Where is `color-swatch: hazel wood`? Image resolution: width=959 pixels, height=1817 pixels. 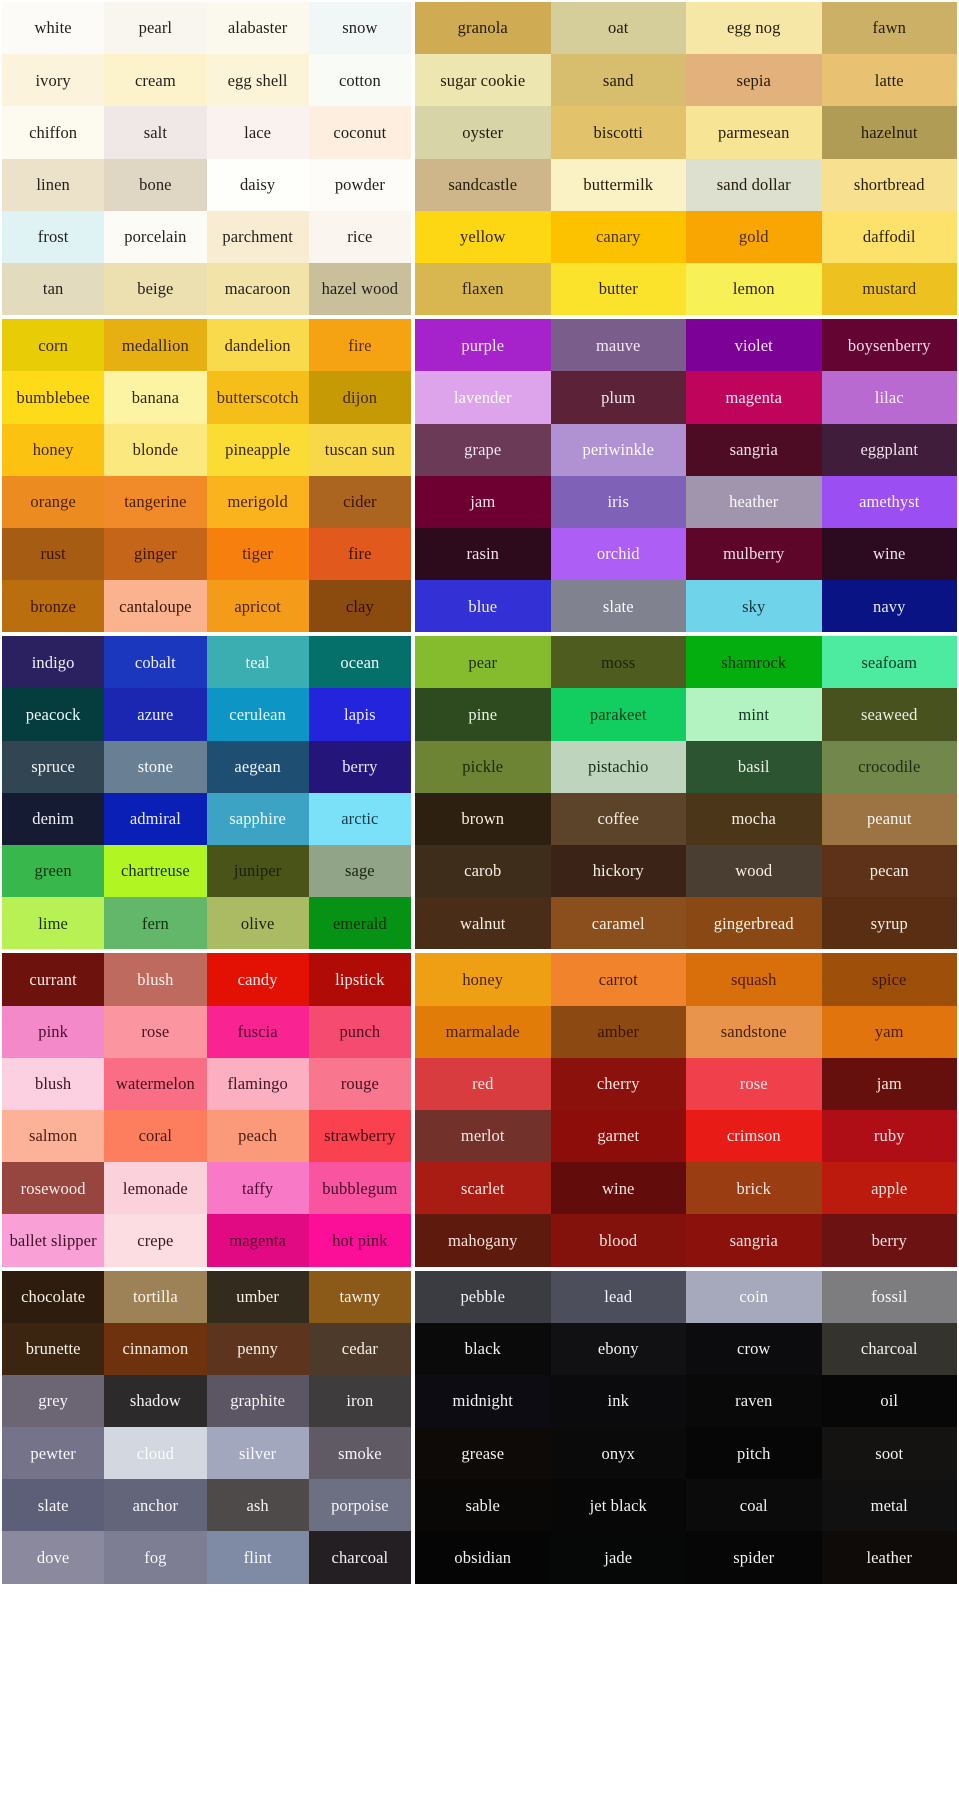 color-swatch: hazel wood is located at coordinates (359, 289).